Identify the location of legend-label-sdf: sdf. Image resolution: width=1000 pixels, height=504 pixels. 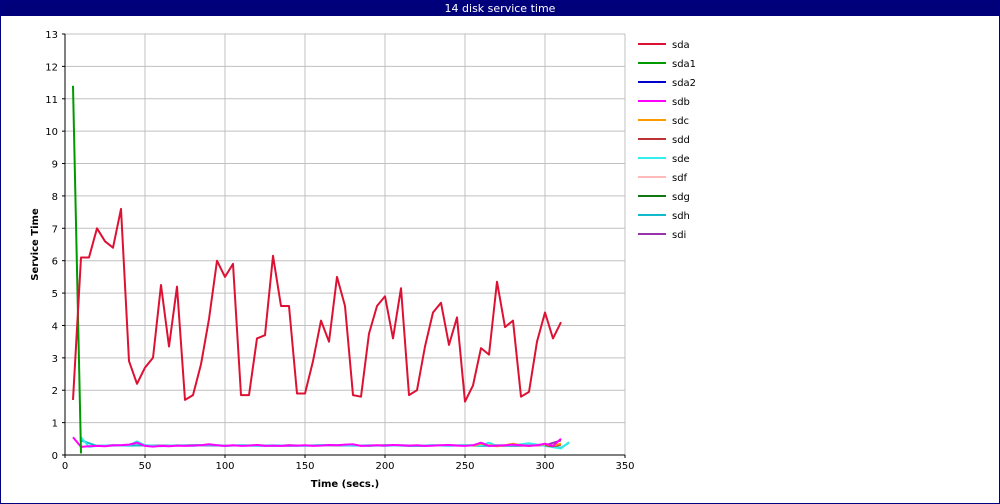
(680, 178).